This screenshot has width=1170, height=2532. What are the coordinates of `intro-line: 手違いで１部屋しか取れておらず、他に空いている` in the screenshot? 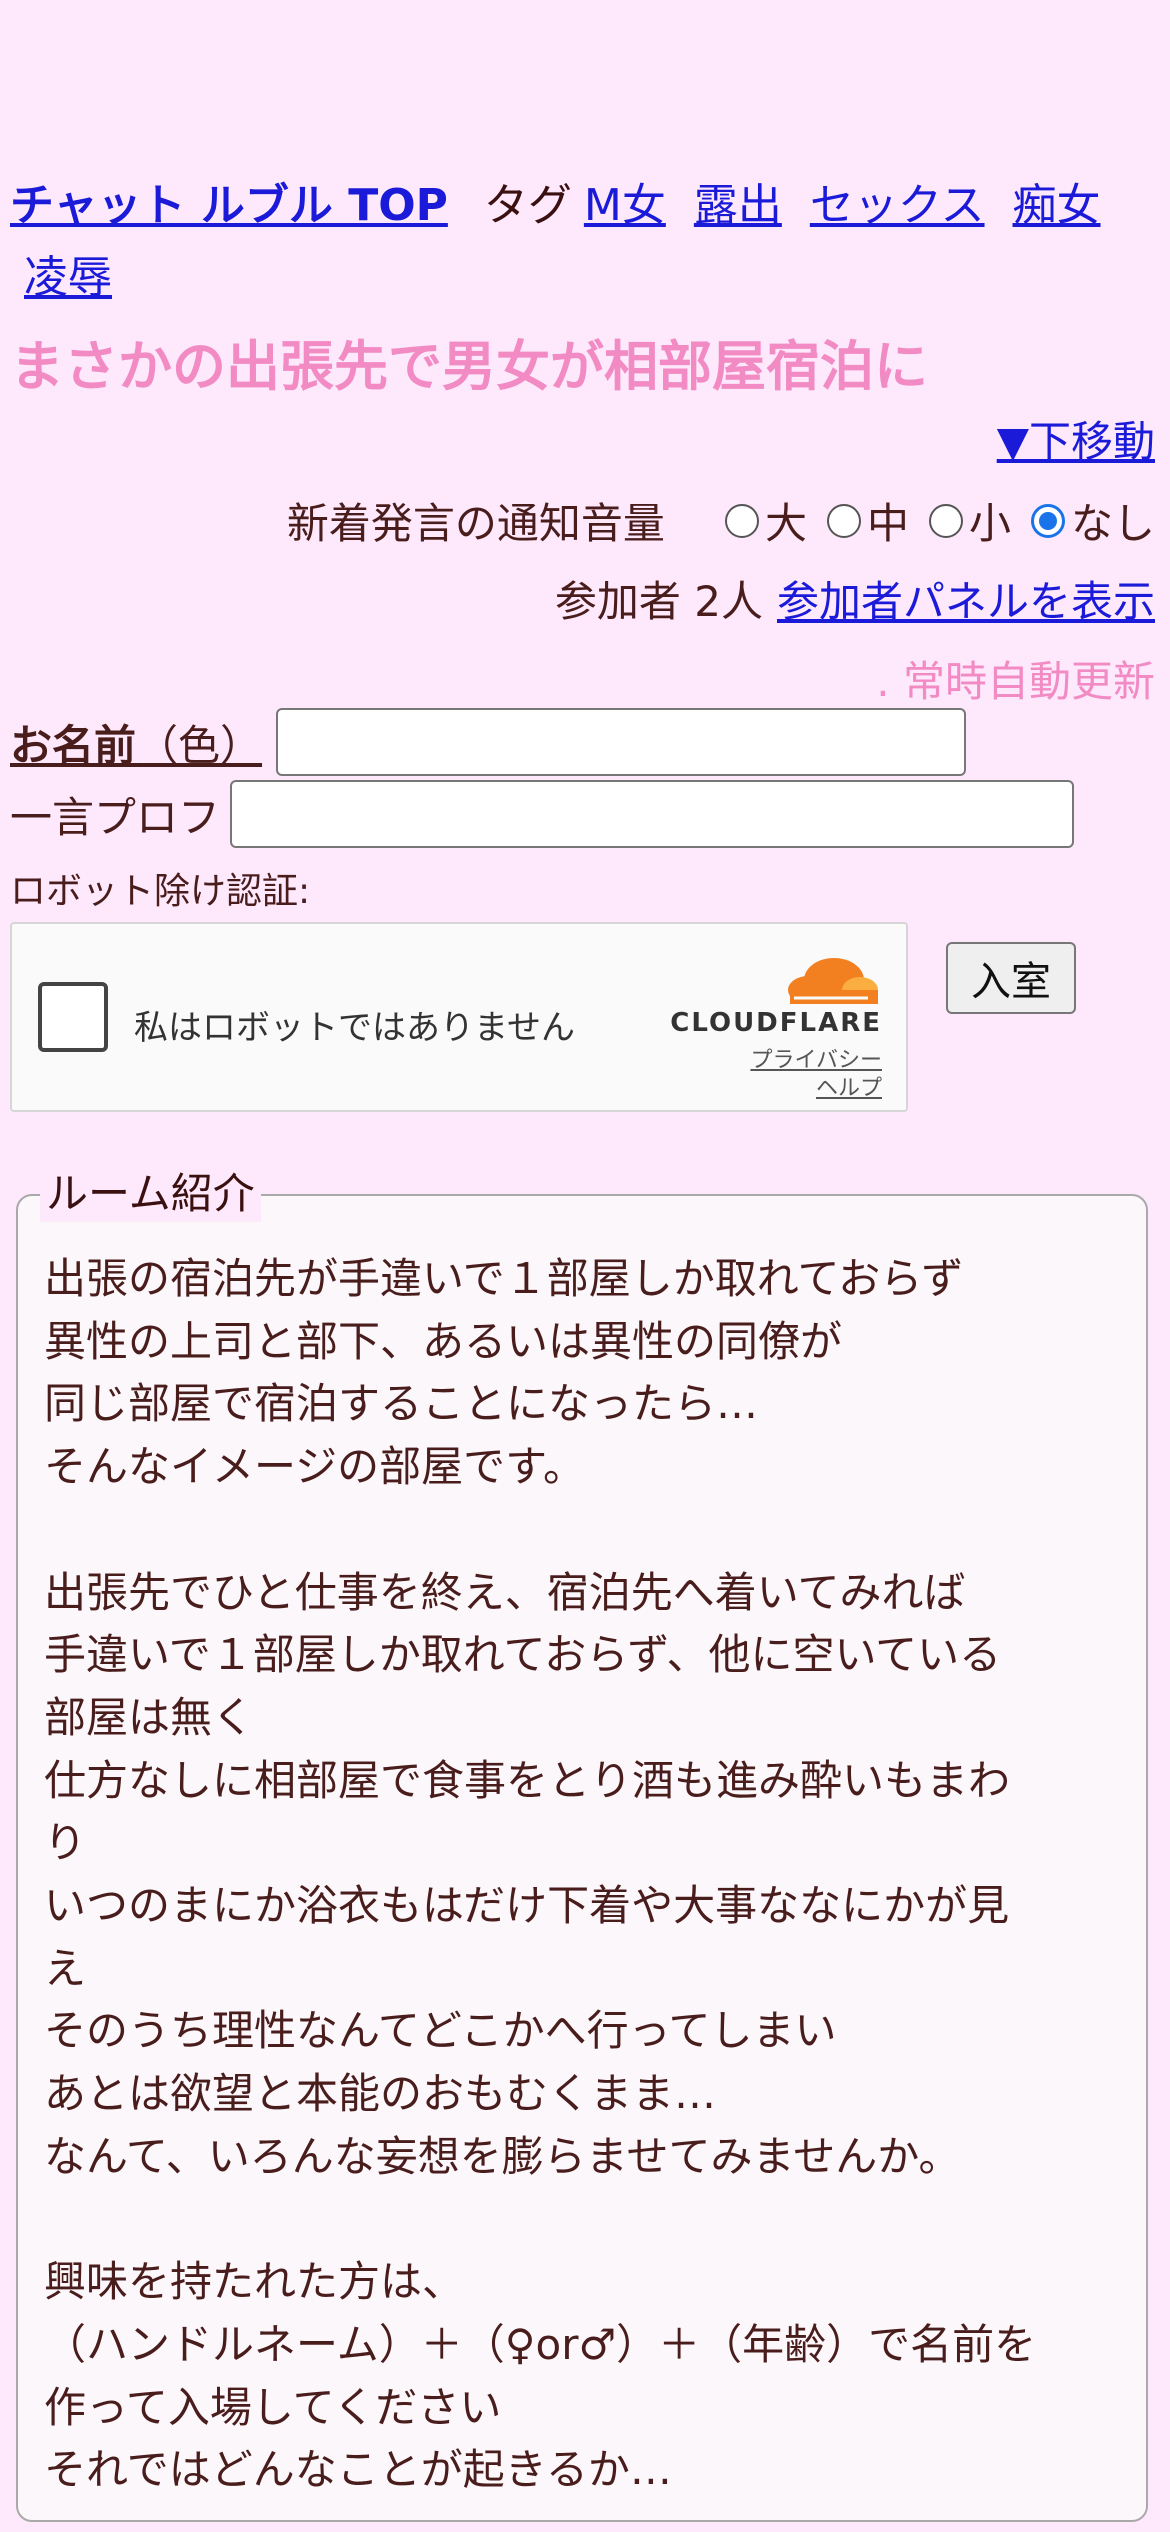 It's located at (523, 1655).